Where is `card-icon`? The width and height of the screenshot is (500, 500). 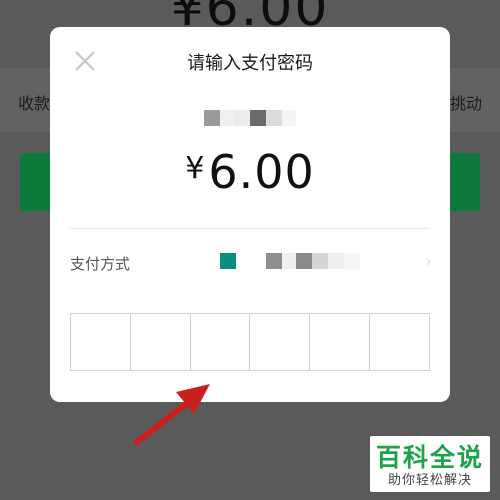
card-icon is located at coordinates (228, 260).